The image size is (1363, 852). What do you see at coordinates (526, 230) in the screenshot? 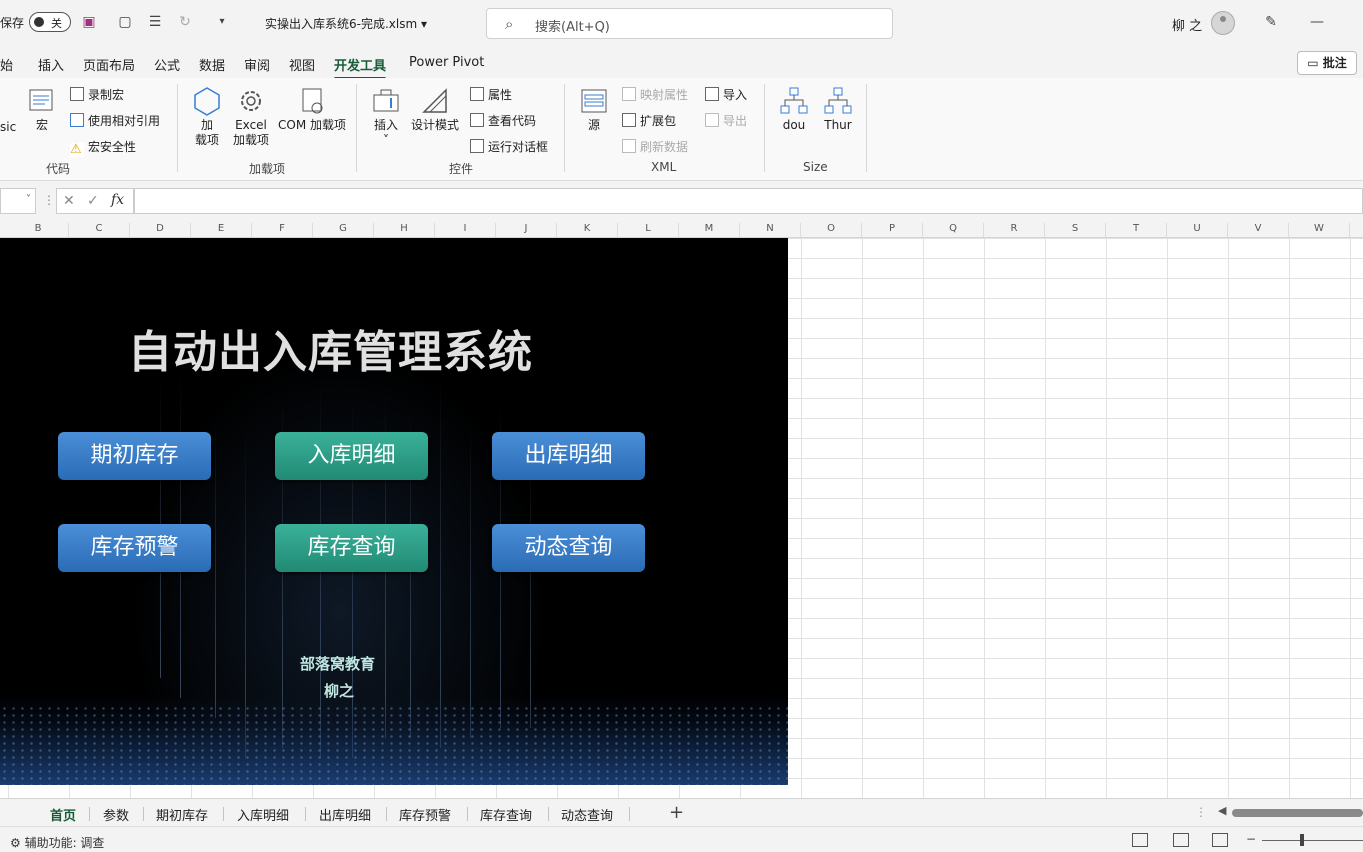
I see `column-header: J` at bounding box center [526, 230].